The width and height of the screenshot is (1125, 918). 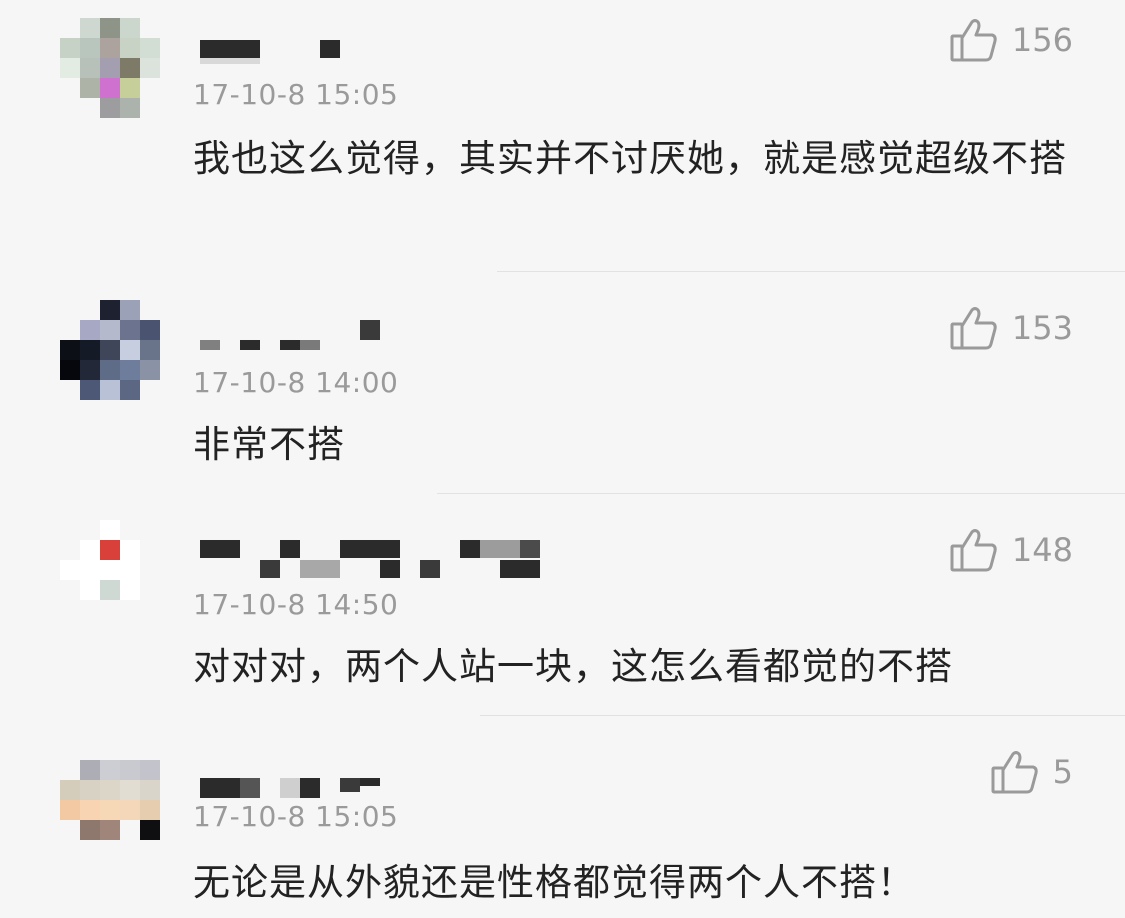 What do you see at coordinates (1042, 328) in the screenshot?
I see `like-count: 153` at bounding box center [1042, 328].